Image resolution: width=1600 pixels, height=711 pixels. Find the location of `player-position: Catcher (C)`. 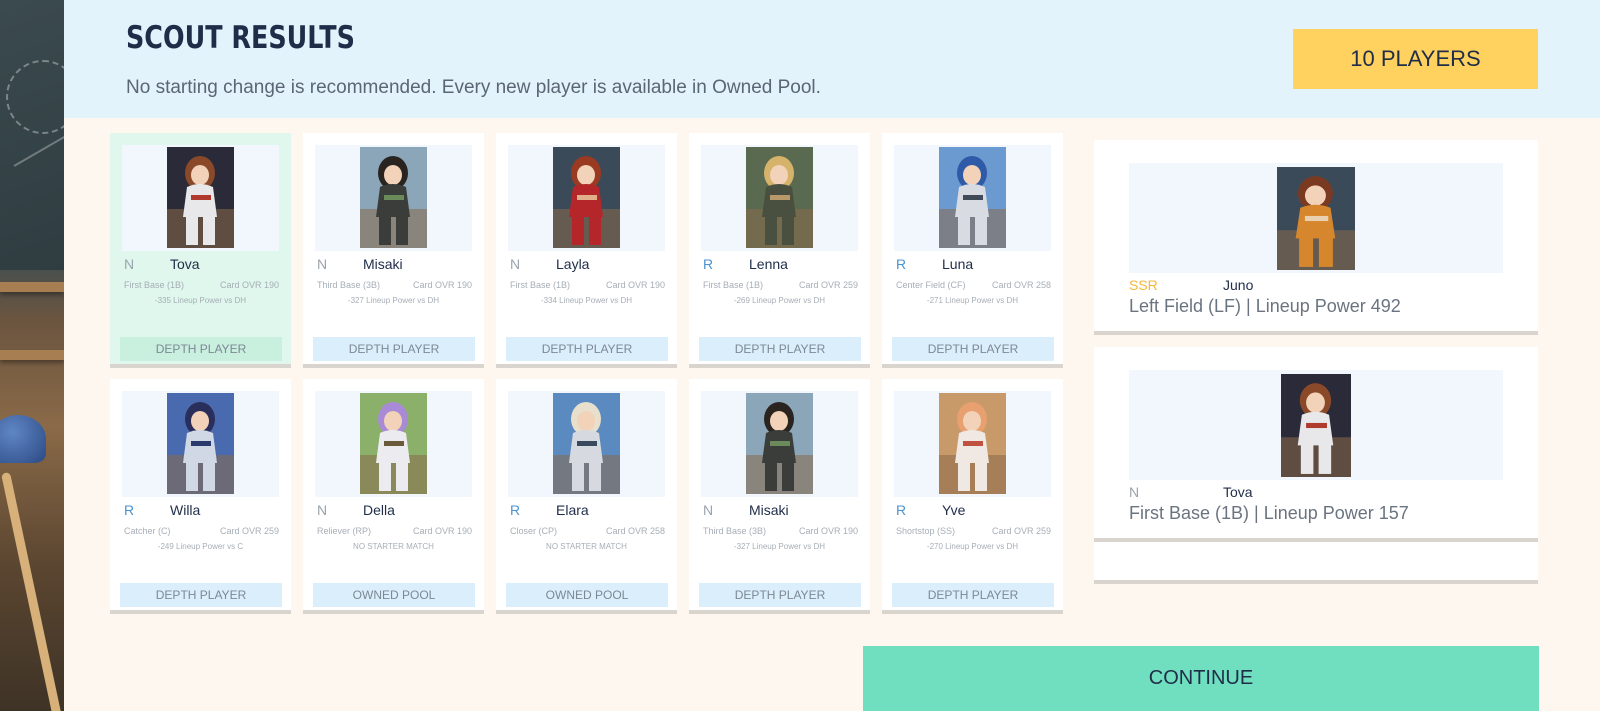

player-position: Catcher (C) is located at coordinates (147, 531).